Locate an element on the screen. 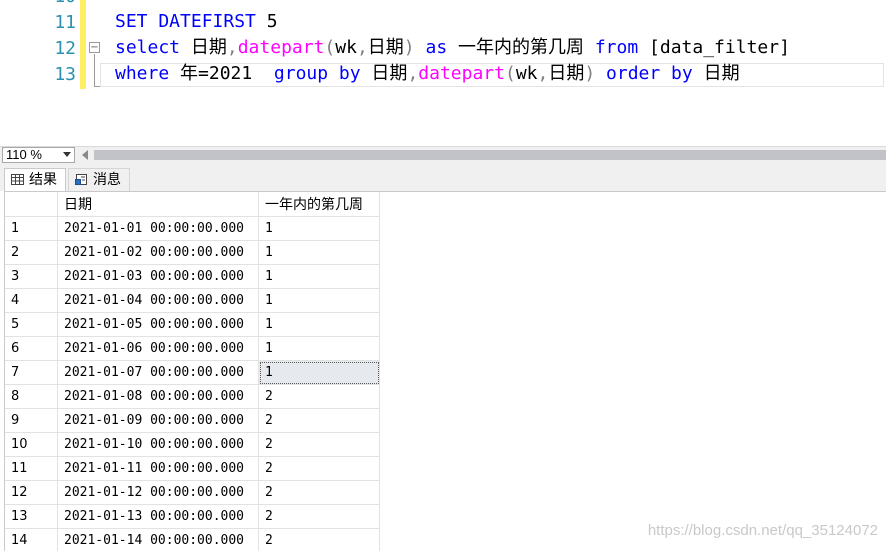  function-name: datepart is located at coordinates (281, 47).